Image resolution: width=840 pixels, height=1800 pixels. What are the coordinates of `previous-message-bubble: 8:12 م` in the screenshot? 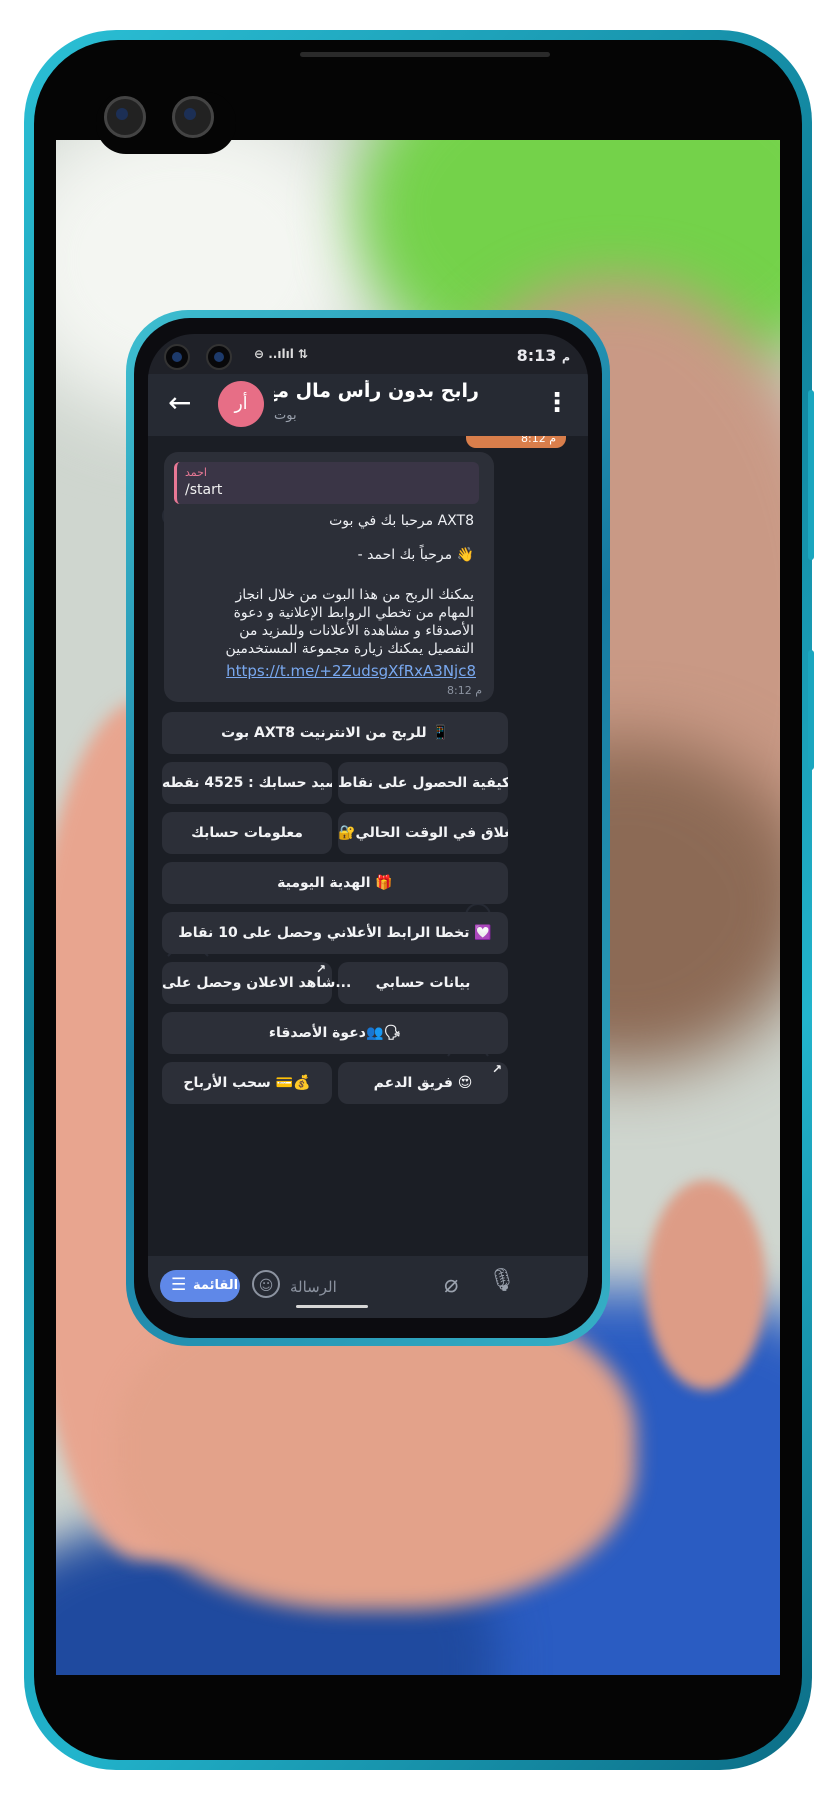 It's located at (516, 442).